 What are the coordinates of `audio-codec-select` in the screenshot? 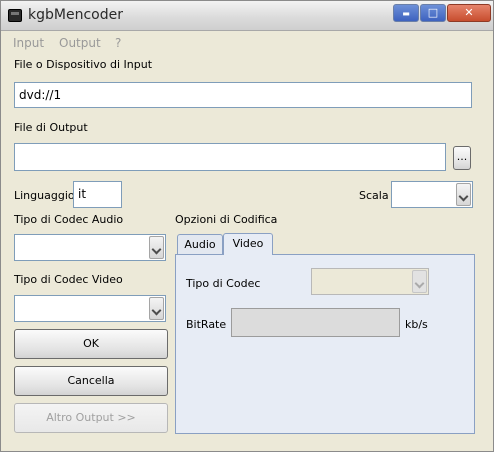 It's located at (90, 247).